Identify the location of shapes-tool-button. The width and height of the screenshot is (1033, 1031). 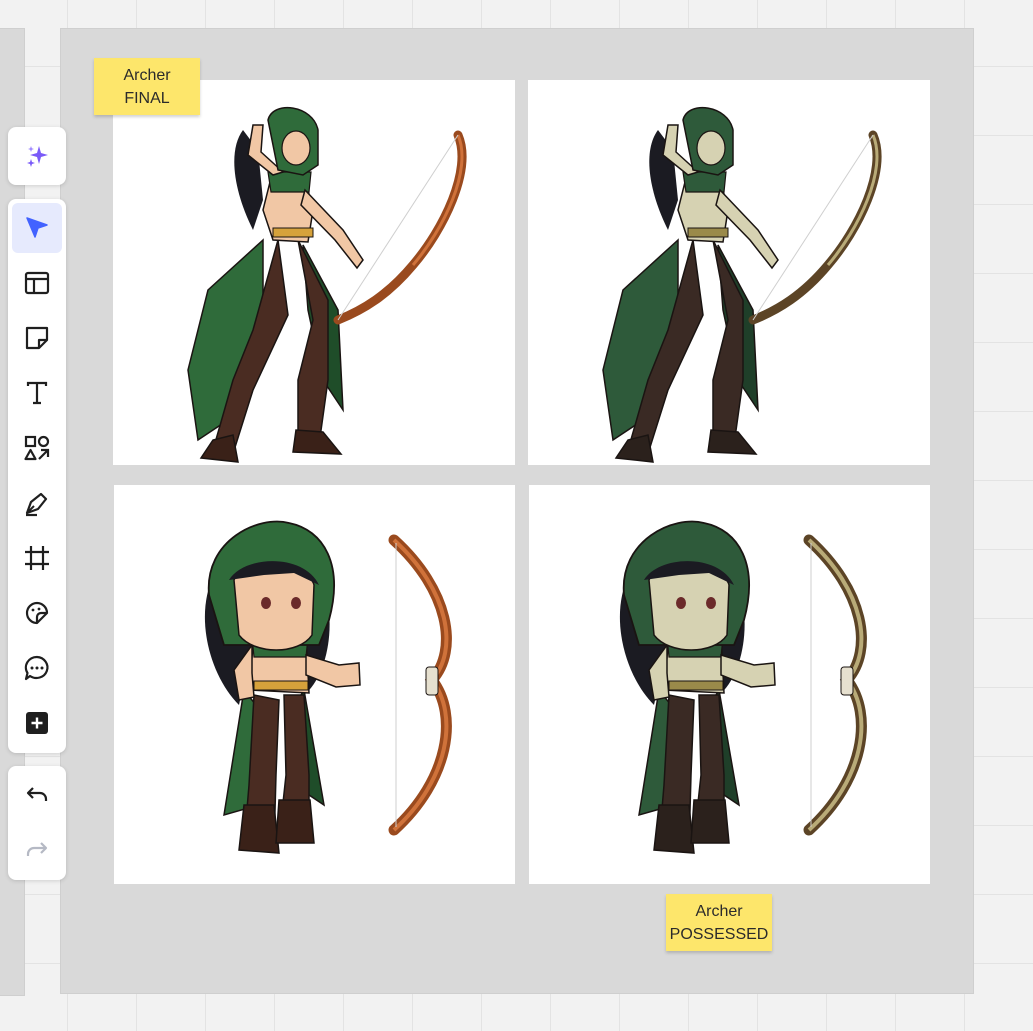
(37, 448).